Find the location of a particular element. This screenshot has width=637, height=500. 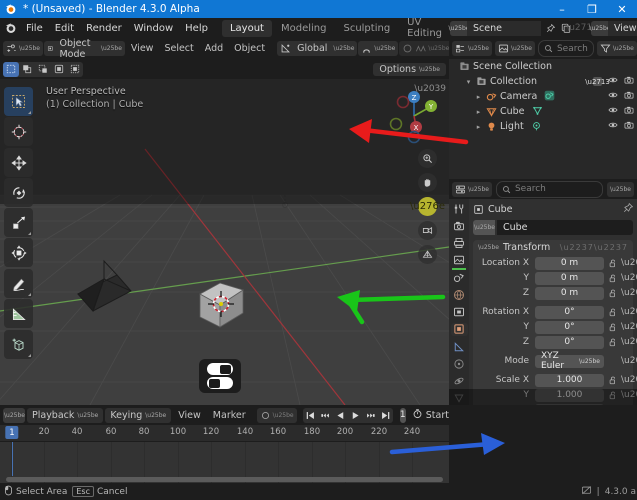

zoom-icon is located at coordinates (427, 158).